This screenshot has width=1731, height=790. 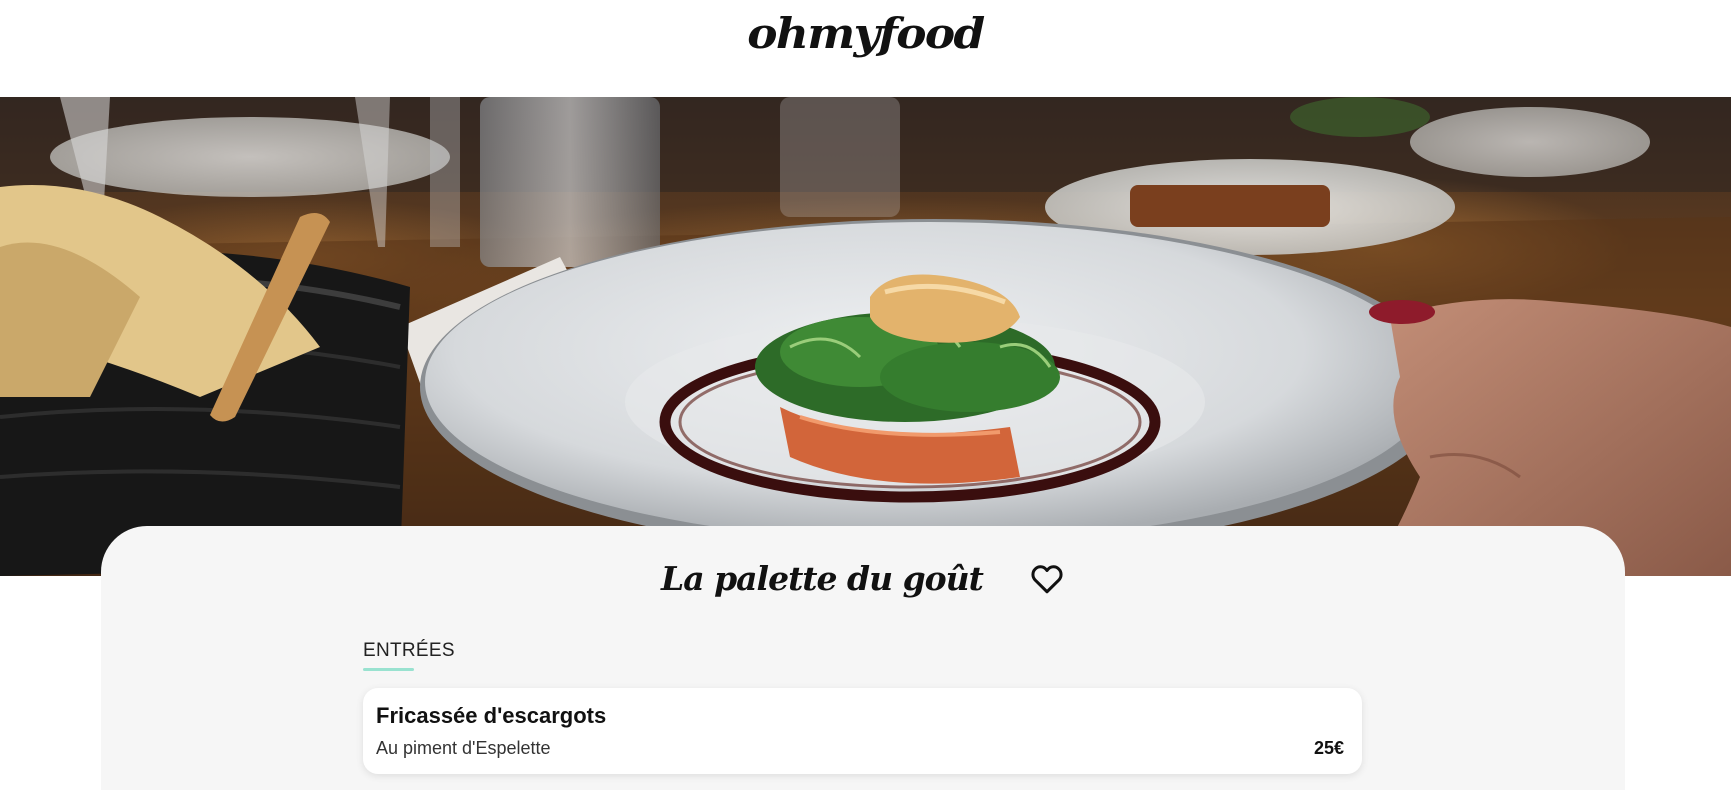 What do you see at coordinates (491, 715) in the screenshot?
I see `dish-name: Fricassée d'escargots` at bounding box center [491, 715].